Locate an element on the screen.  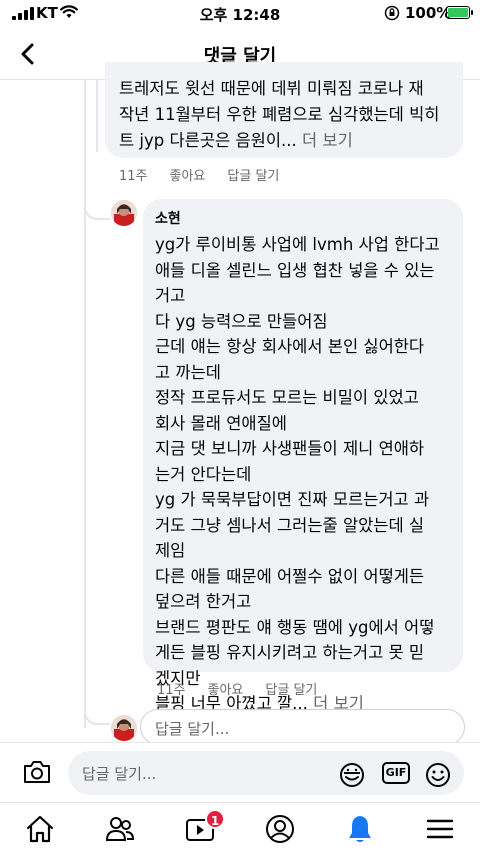
comment-composer: 답글 달기... GIF is located at coordinates (240, 772).